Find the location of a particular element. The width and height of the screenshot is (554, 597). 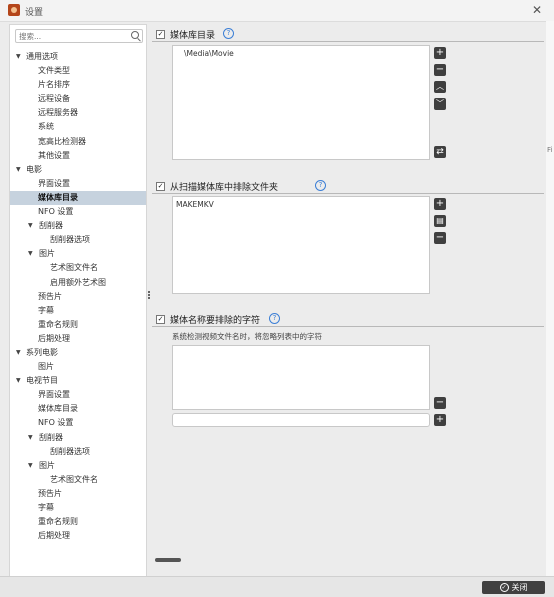

tree-item-label: 系列电影 is located at coordinates (42, 352).